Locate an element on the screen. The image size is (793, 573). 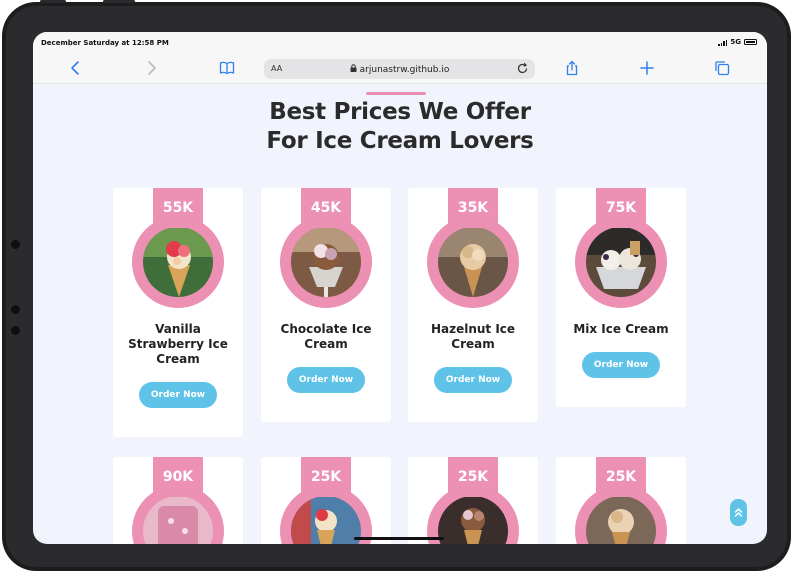
price-tag: 45K is located at coordinates (326, 208).